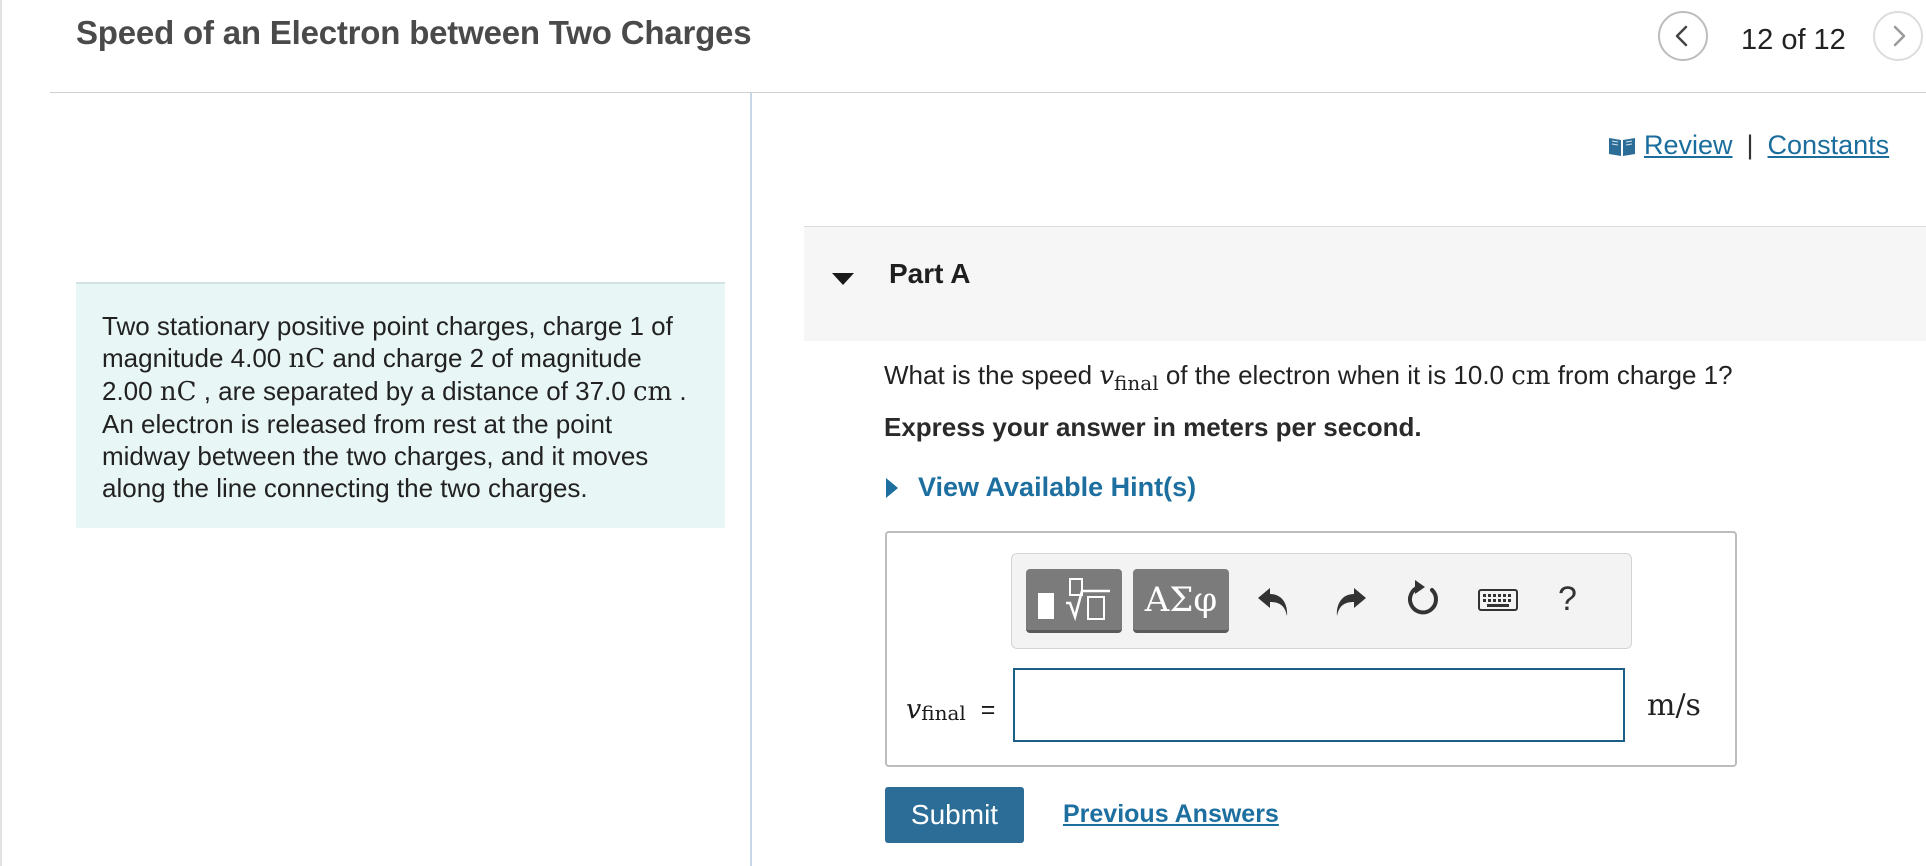  What do you see at coordinates (1622, 146) in the screenshot?
I see `book-icon` at bounding box center [1622, 146].